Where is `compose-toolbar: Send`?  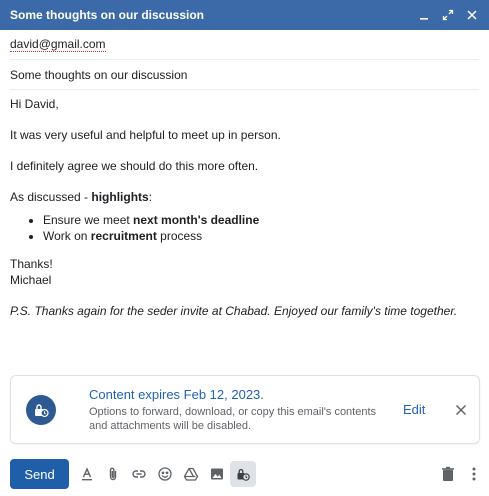 compose-toolbar: Send is located at coordinates (244, 474).